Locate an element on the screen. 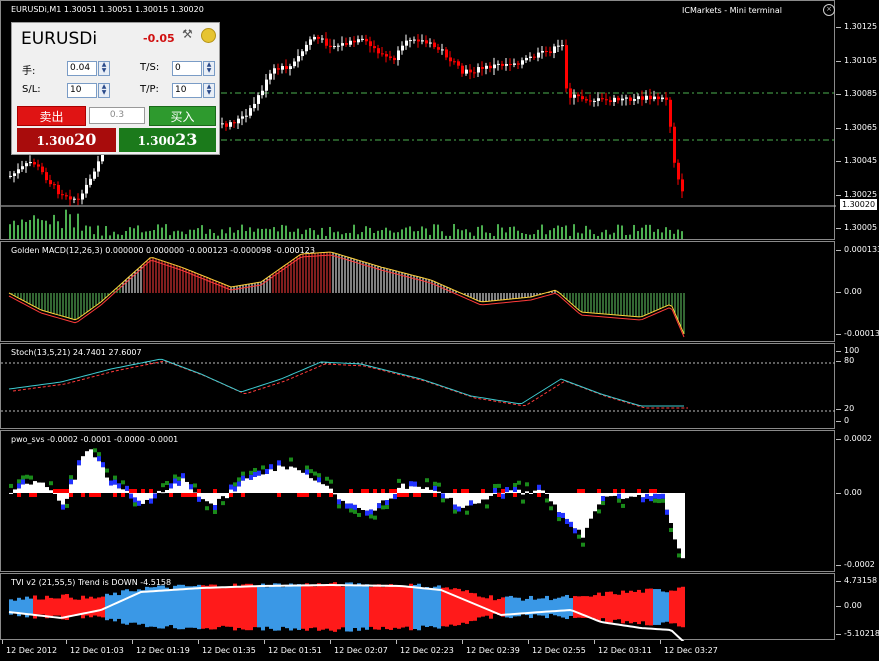 Image resolution: width=879 pixels, height=661 pixels. price-change: -0.05 is located at coordinates (159, 38).